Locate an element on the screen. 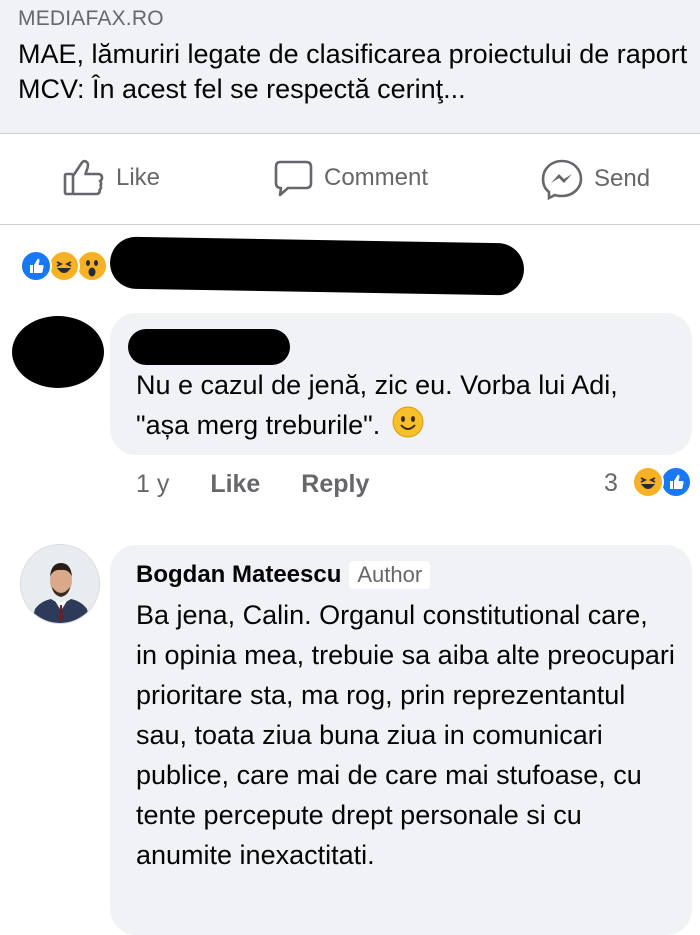 This screenshot has height=935, width=700. action-bar: Like Comment Send is located at coordinates (350, 179).